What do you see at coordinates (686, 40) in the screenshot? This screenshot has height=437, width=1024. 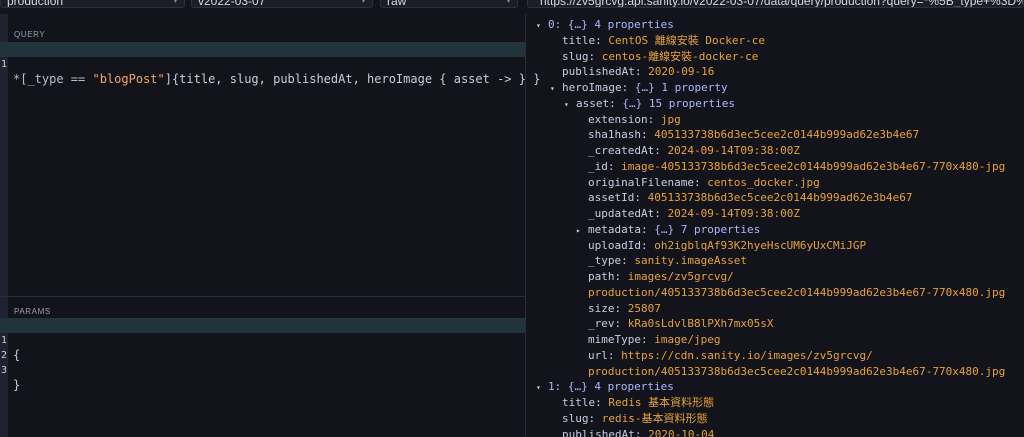 I see `result-value: CentOS 離線安裝 Docker-ce` at bounding box center [686, 40].